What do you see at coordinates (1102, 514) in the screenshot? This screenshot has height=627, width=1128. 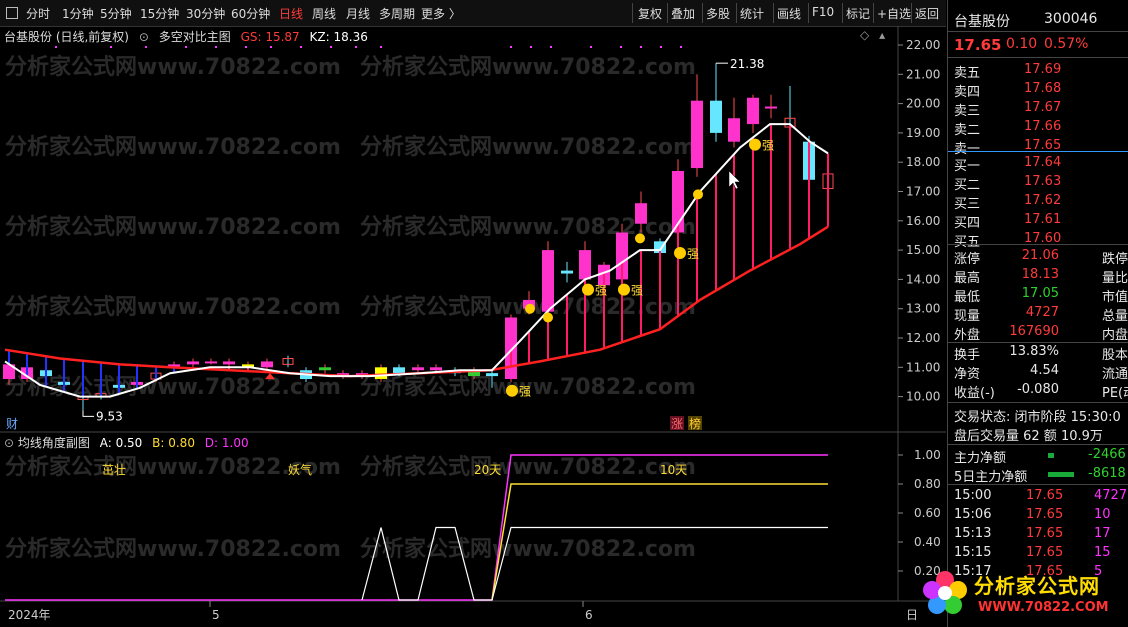 I see `tick-volume: 10` at bounding box center [1102, 514].